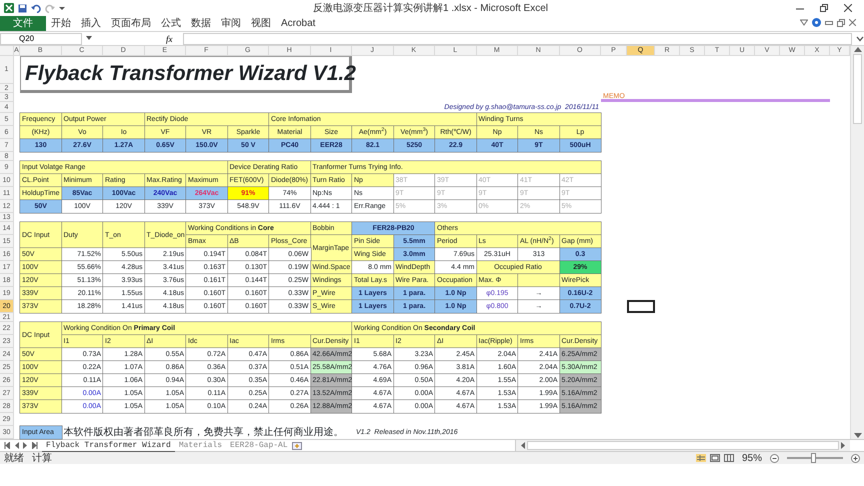 The width and height of the screenshot is (864, 486). Describe the element at coordinates (203, 432) in the screenshot. I see `copyright-note: 本软件版权由著者邵革良所有，免费共享，禁止任何商业用途。` at that location.